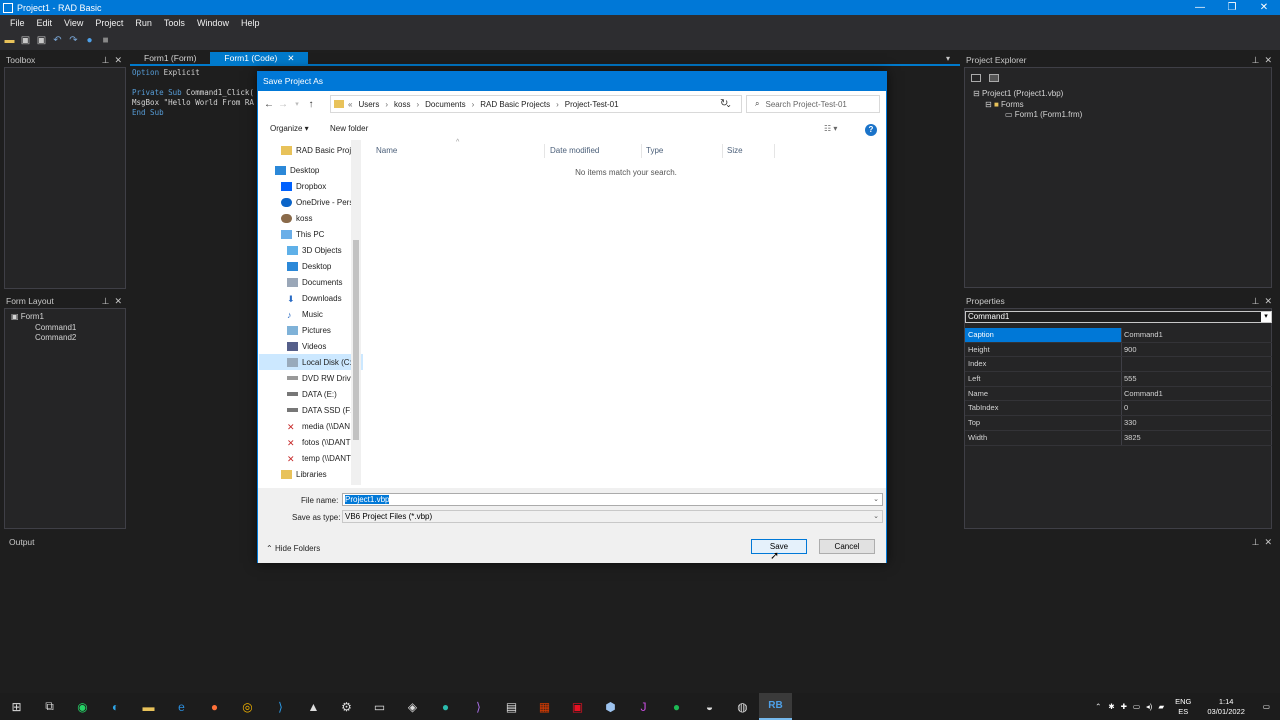  Describe the element at coordinates (320, 458) in the screenshot. I see `nav-item: ✕ temp (\\DANTI` at that location.